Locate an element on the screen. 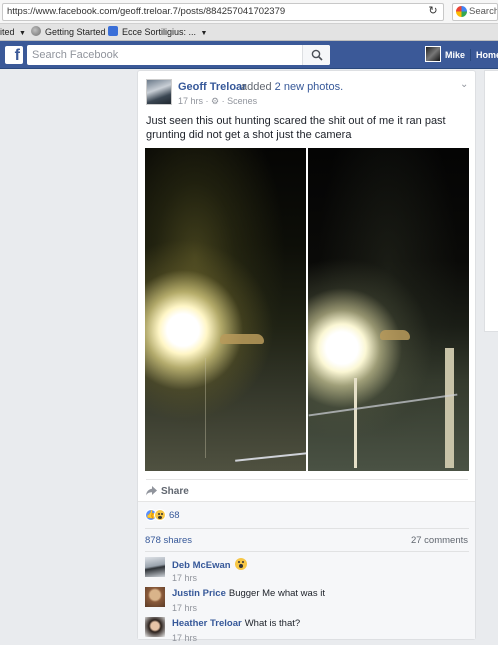  chevron-down-icon: ⌄ is located at coordinates (464, 84).